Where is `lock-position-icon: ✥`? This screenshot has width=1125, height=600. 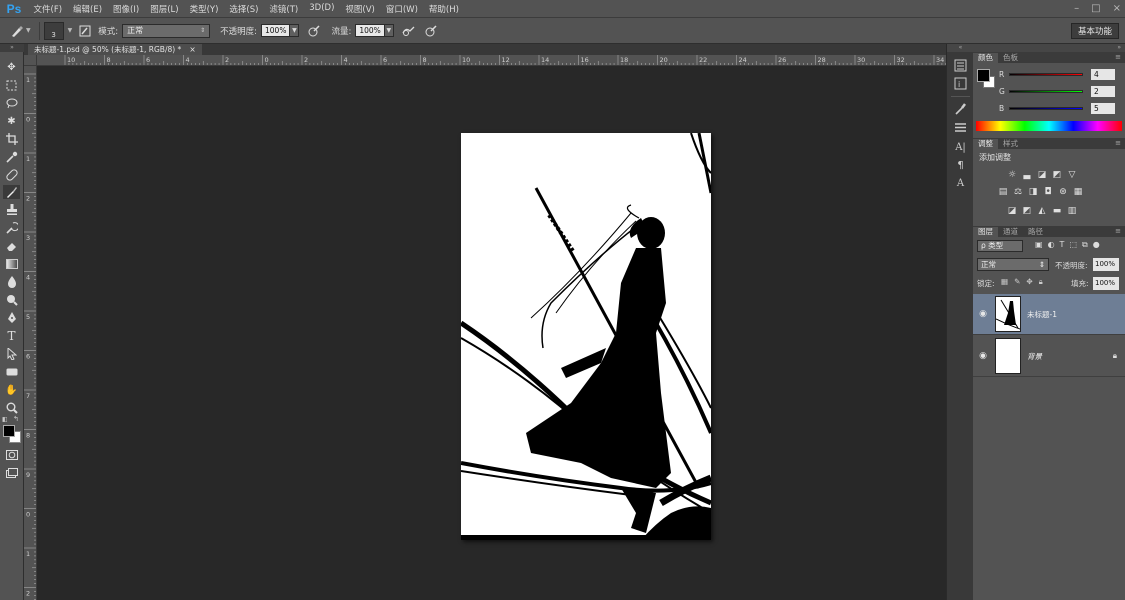
lock-position-icon: ✥ is located at coordinates (1029, 282).